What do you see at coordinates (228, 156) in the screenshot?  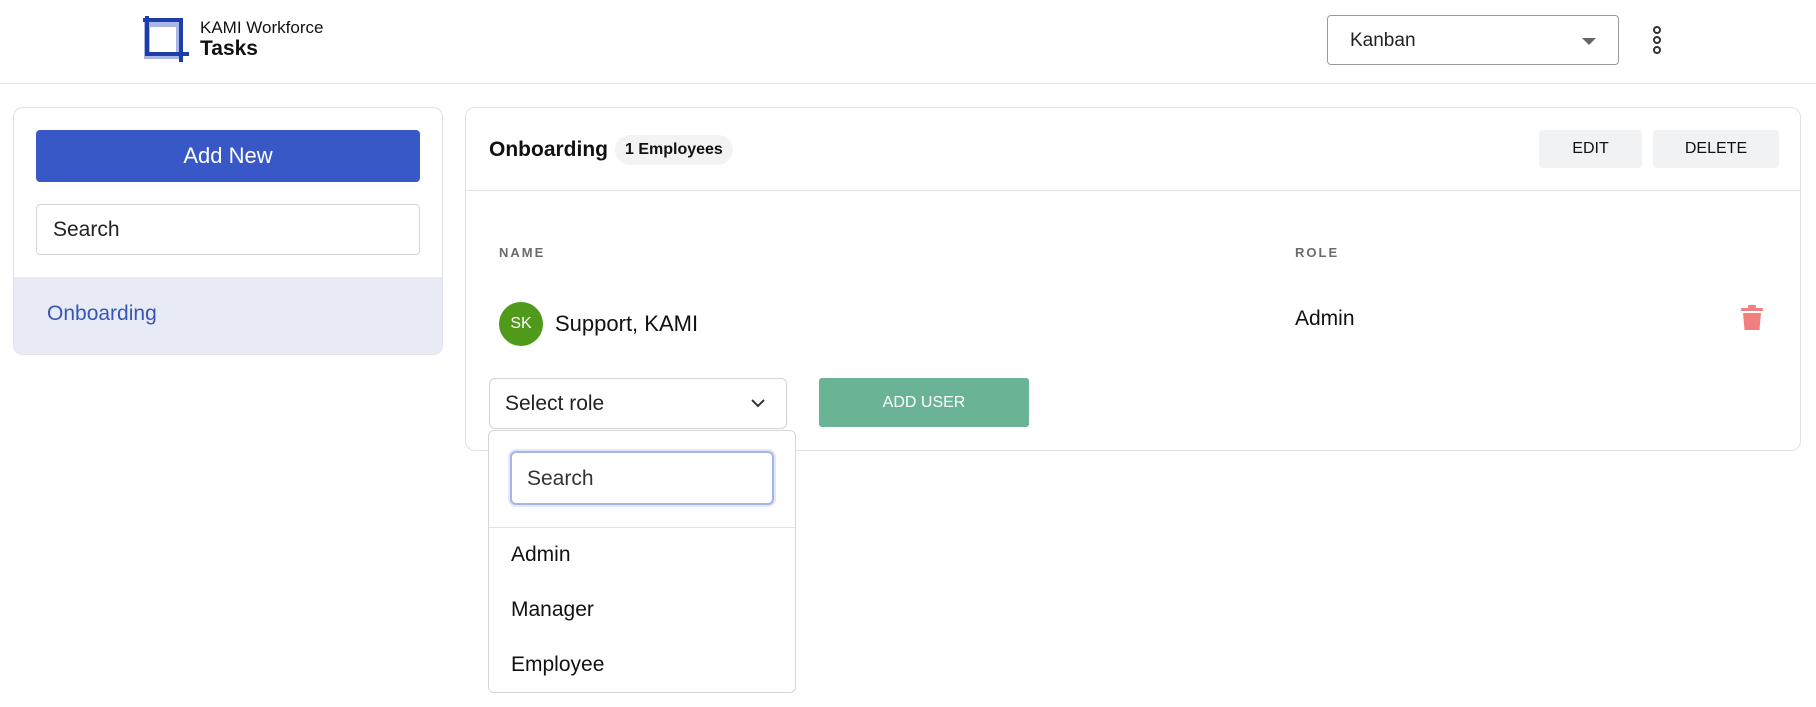 I see `add-new-button: Add New` at bounding box center [228, 156].